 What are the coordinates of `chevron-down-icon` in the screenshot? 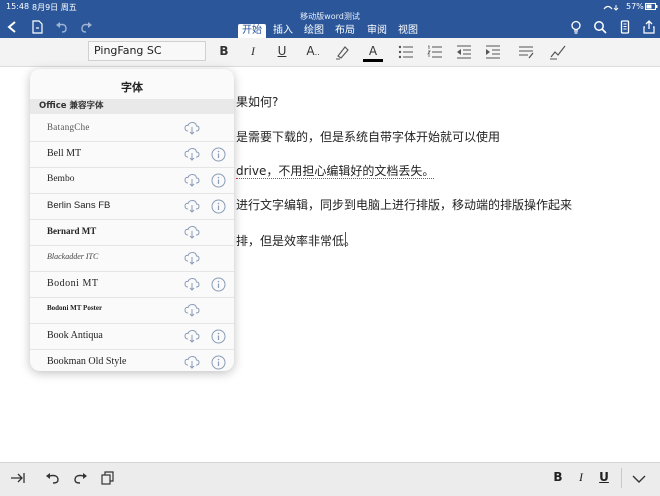 It's located at (639, 479).